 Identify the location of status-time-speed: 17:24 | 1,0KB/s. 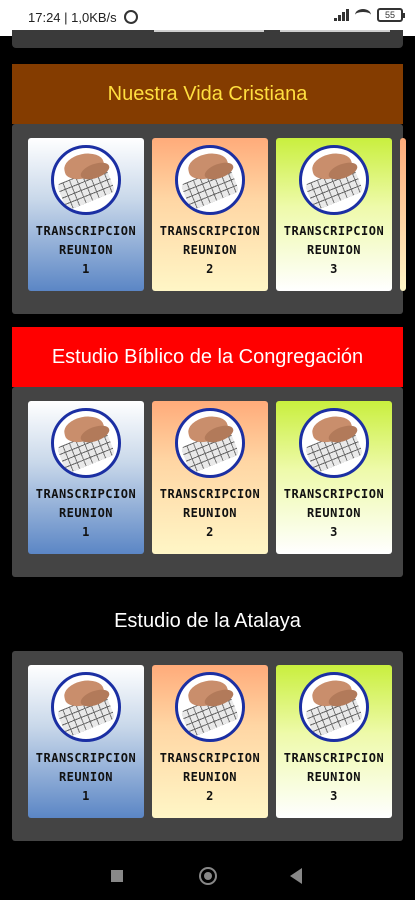
(72, 17).